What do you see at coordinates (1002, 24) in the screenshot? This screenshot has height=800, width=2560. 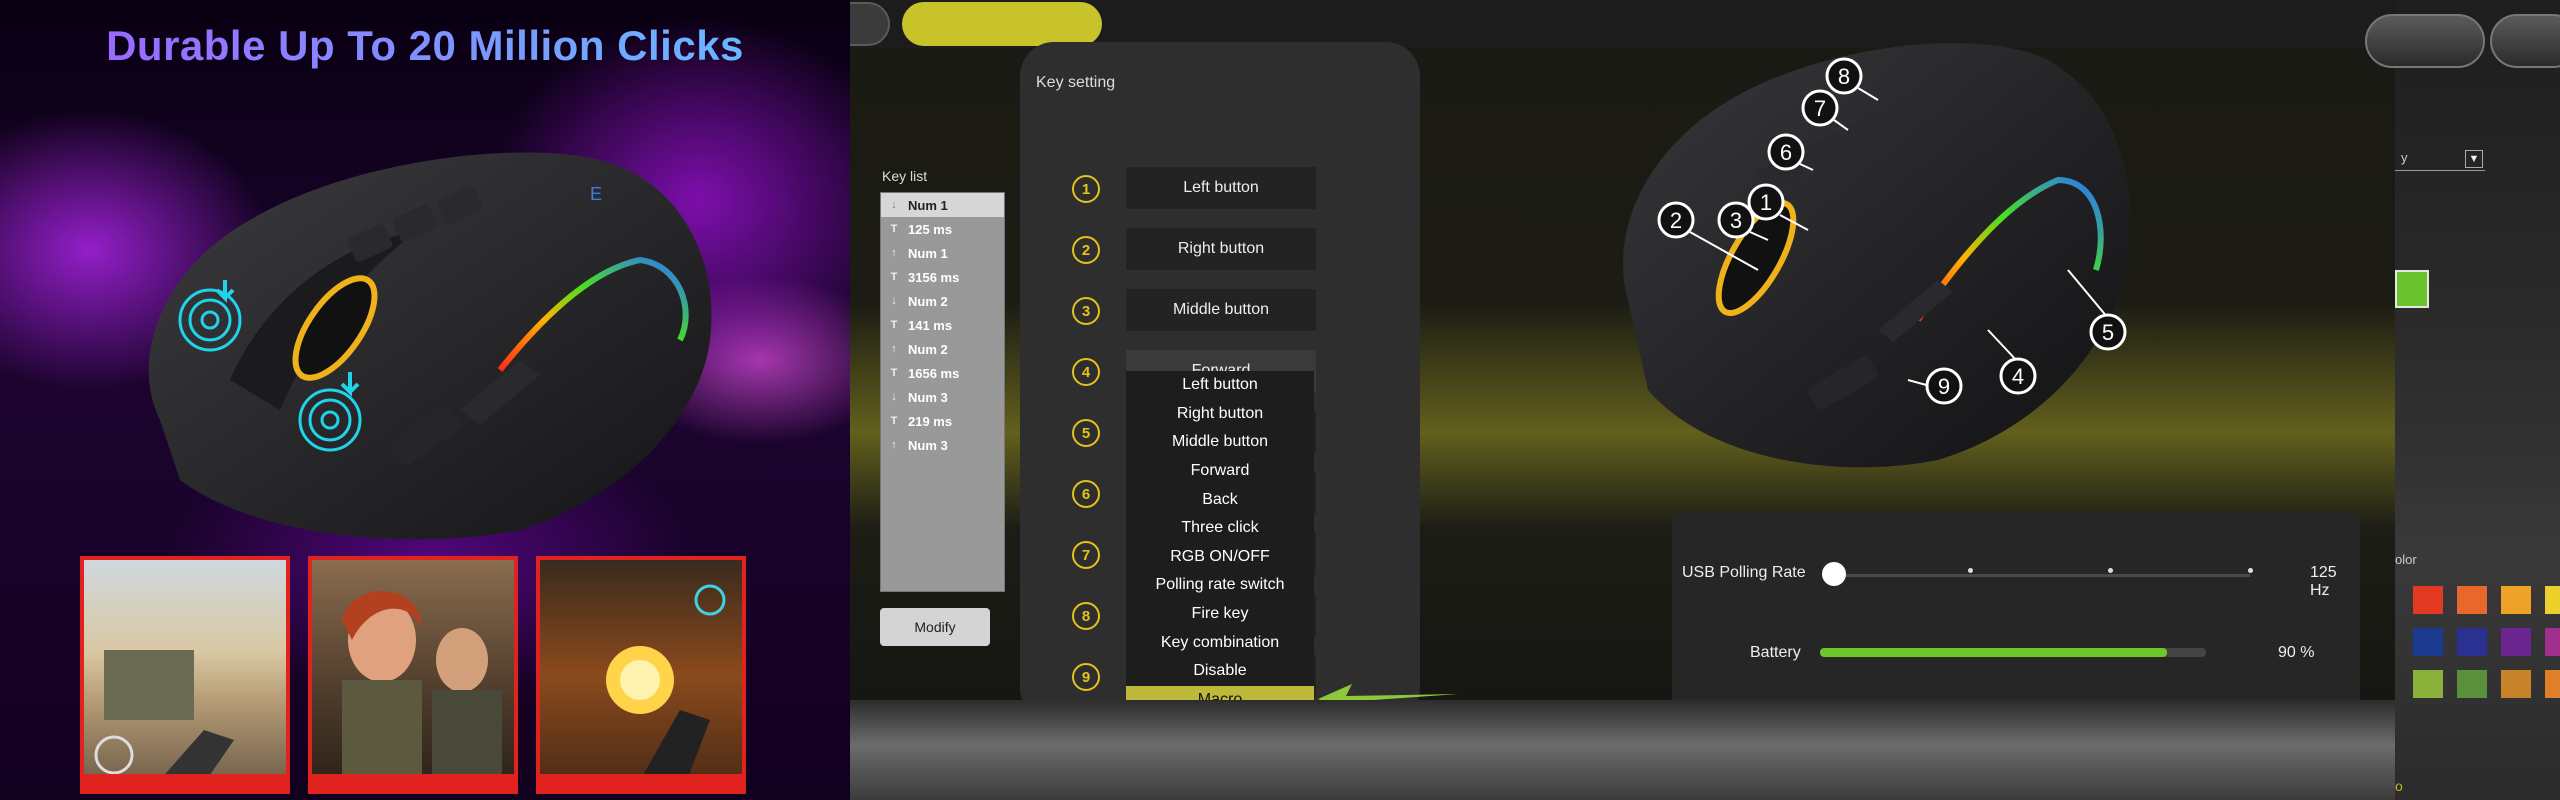 I see `top-tab-active` at bounding box center [1002, 24].